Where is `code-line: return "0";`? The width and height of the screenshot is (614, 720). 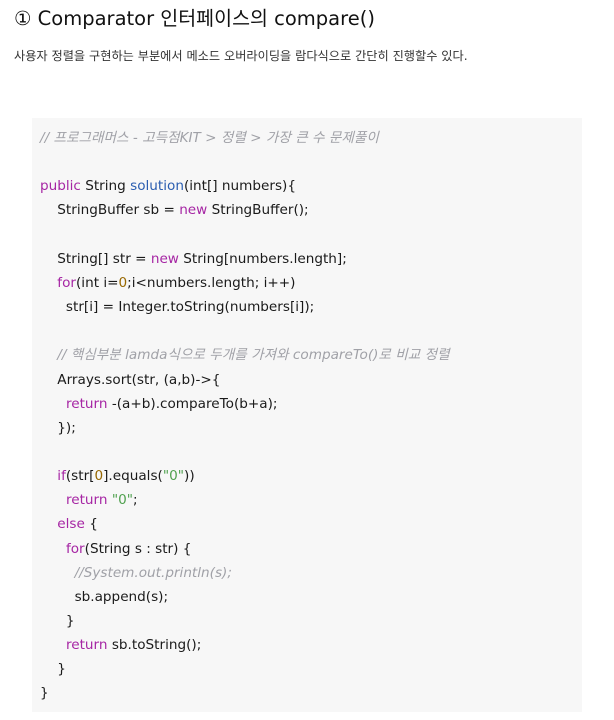
code-line: return "0"; is located at coordinates (89, 500).